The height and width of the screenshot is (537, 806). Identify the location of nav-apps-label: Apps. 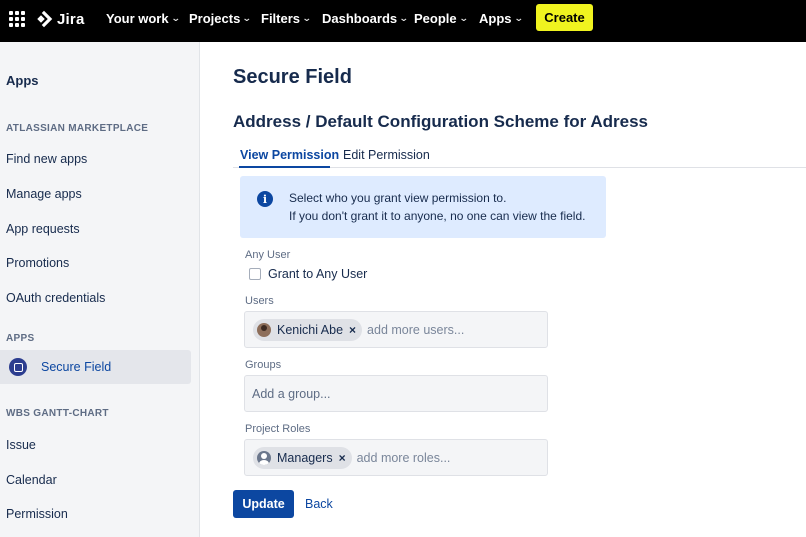
(495, 18).